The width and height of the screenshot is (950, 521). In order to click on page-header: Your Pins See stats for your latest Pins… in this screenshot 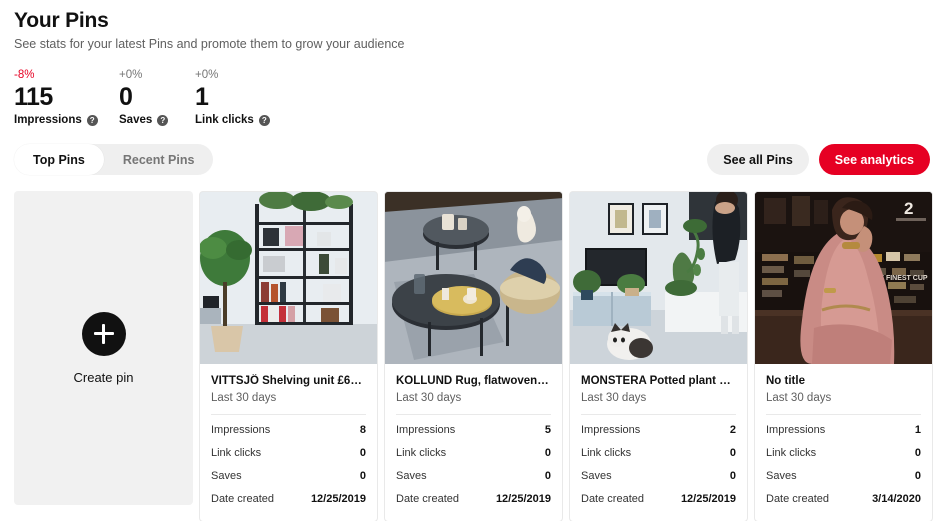, I will do `click(475, 26)`.